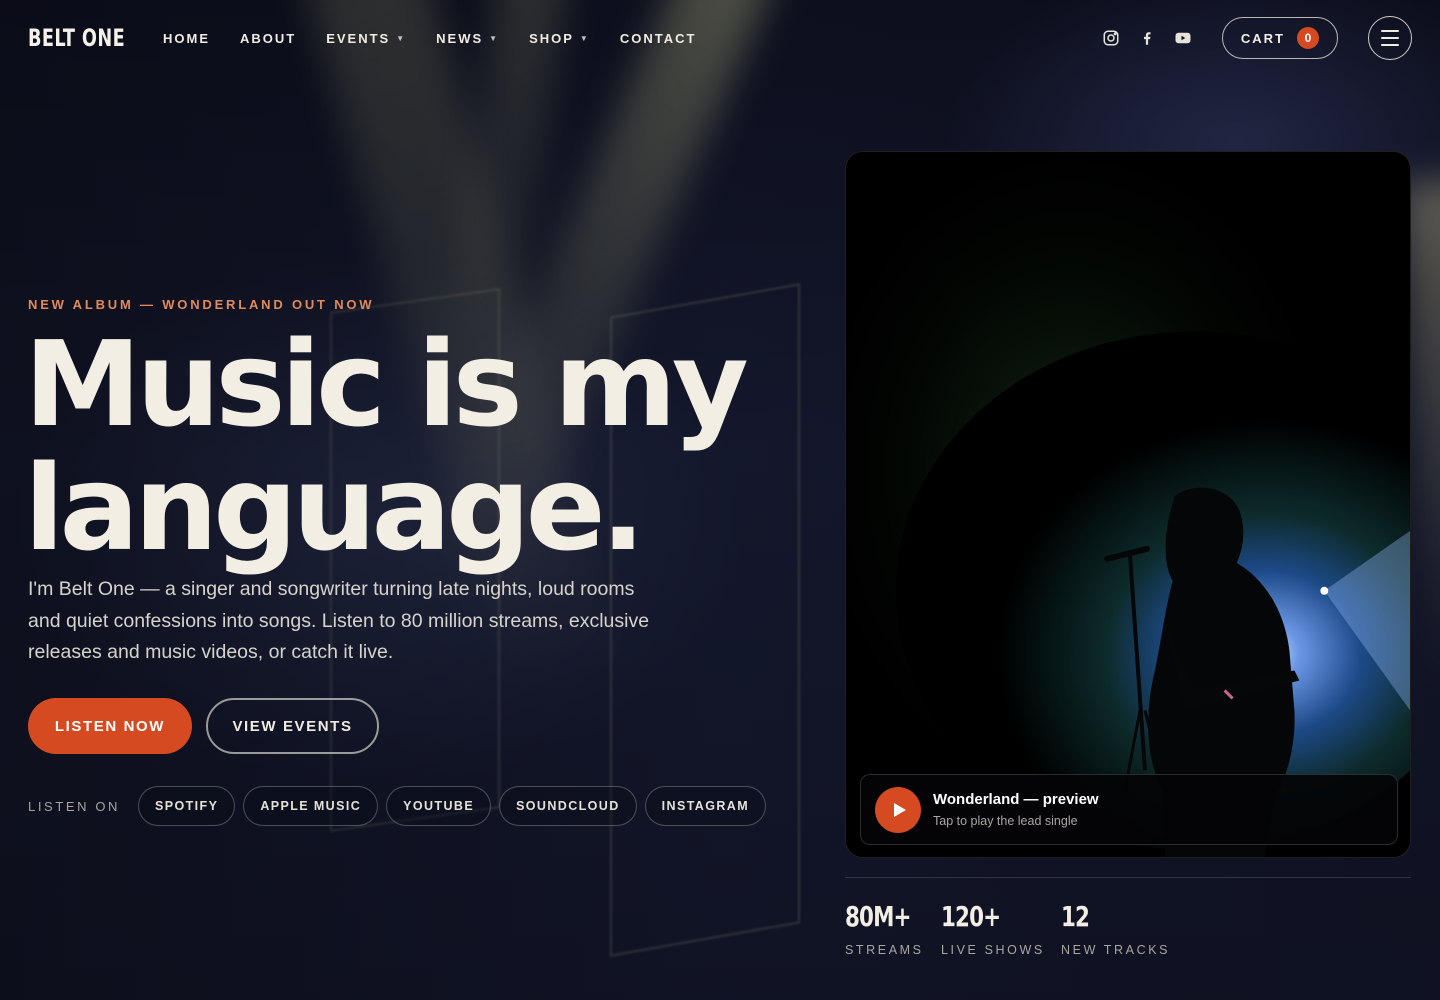  I want to click on platform-chip-spotify: SPOTIFY, so click(187, 806).